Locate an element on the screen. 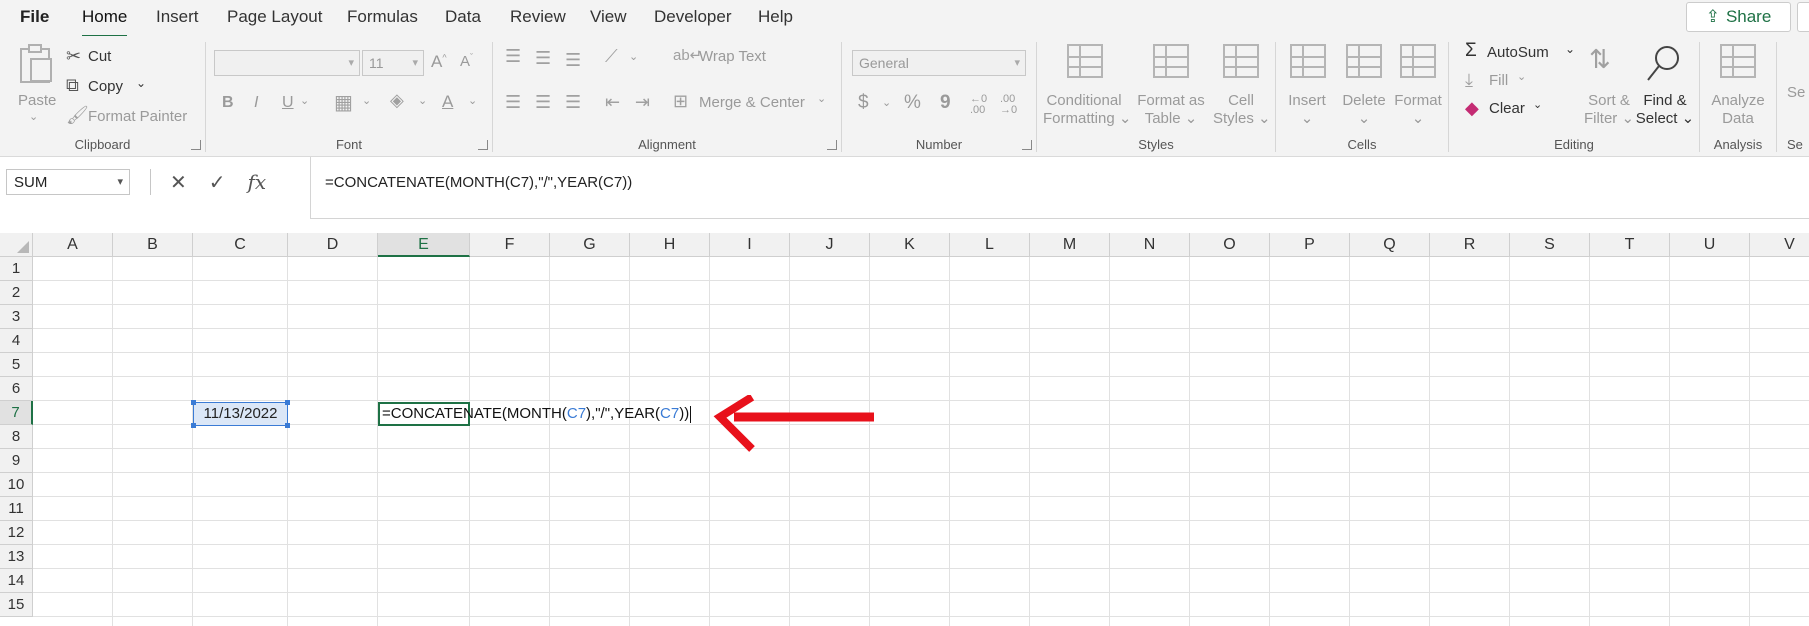  column-header-s: S is located at coordinates (1550, 245).